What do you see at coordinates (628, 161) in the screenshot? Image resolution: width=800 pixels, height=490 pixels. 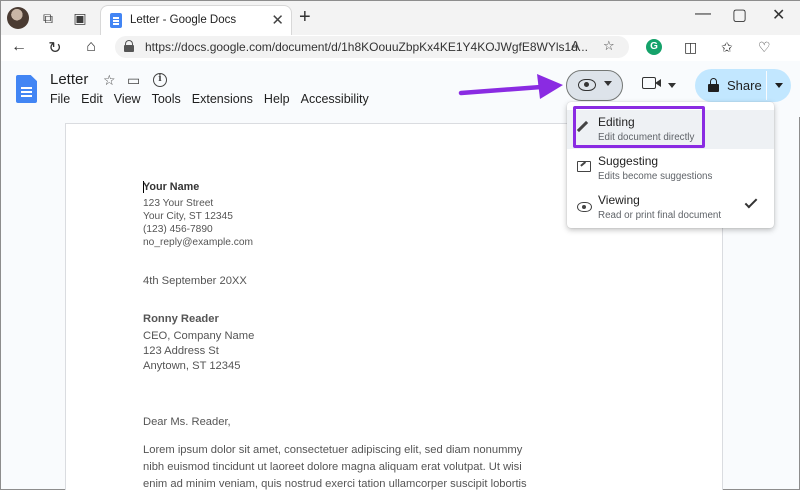 I see `mode-option-title: Suggesting` at bounding box center [628, 161].